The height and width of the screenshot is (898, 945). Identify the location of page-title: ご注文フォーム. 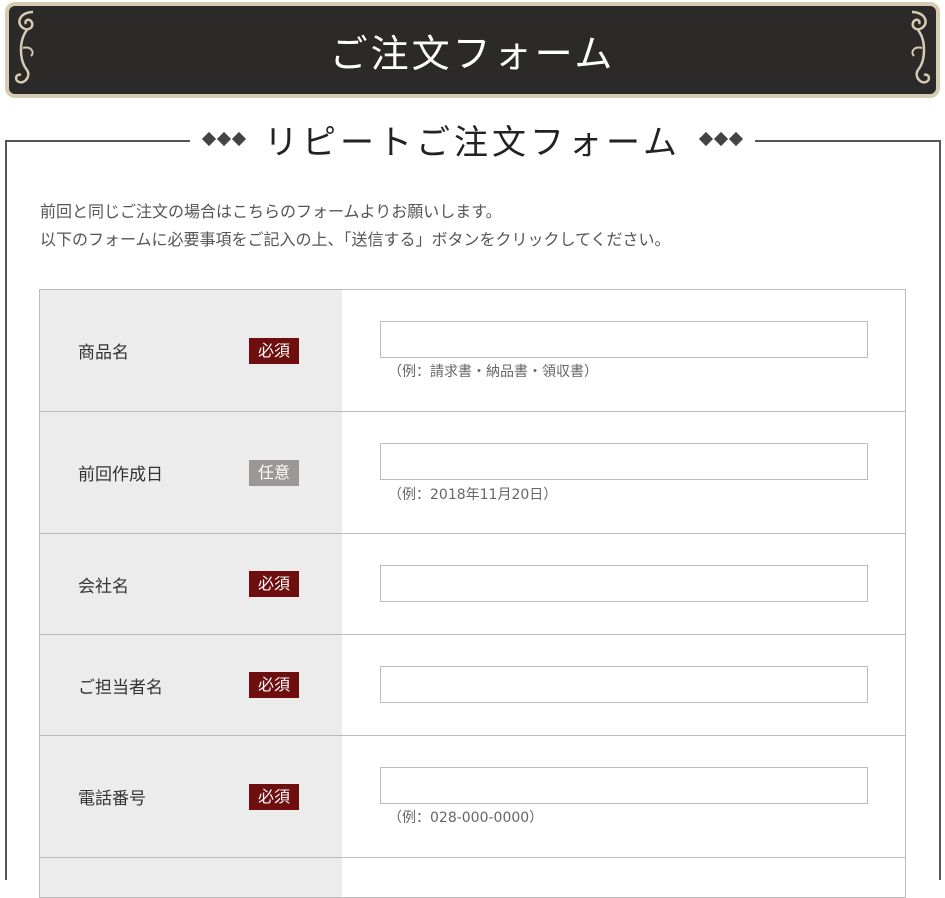
(472, 53).